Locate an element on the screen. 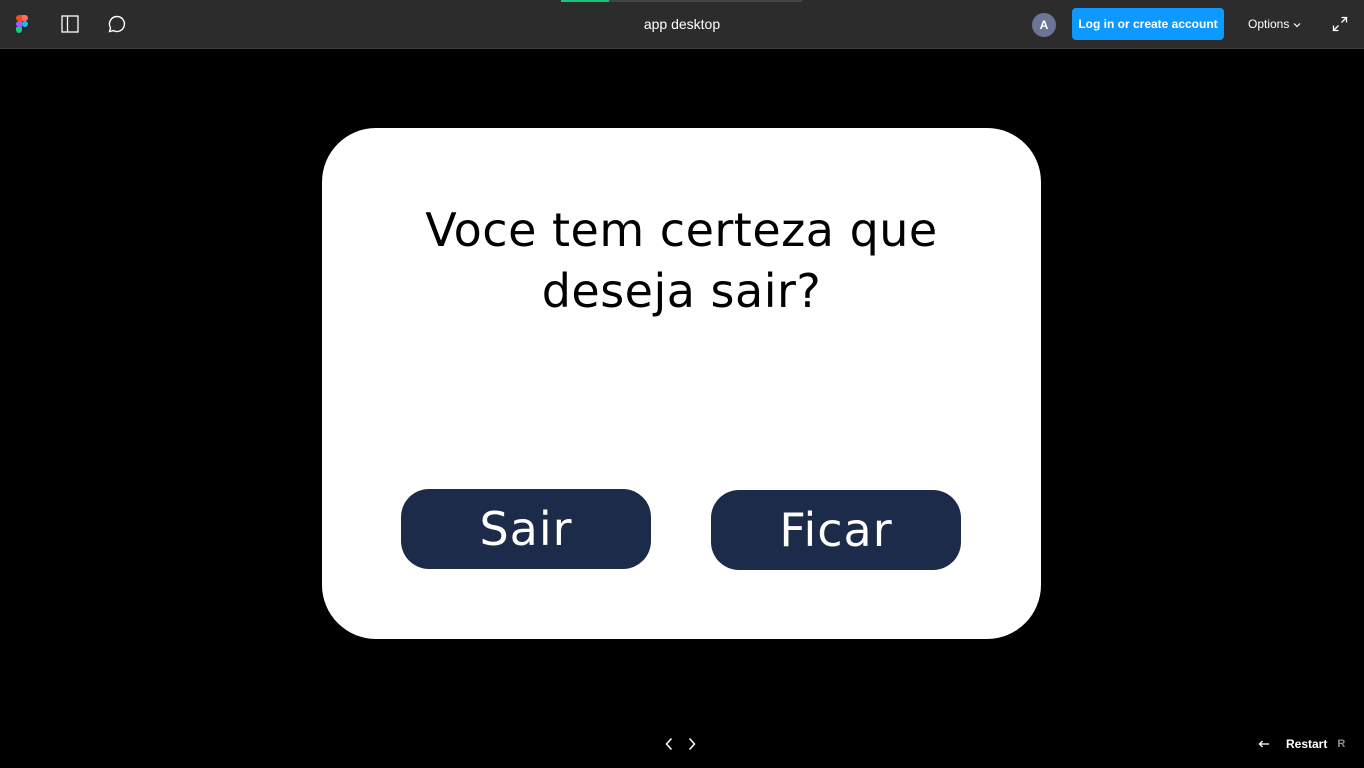 Image resolution: width=1364 pixels, height=768 pixels. figma-logo-icon is located at coordinates (22, 24).